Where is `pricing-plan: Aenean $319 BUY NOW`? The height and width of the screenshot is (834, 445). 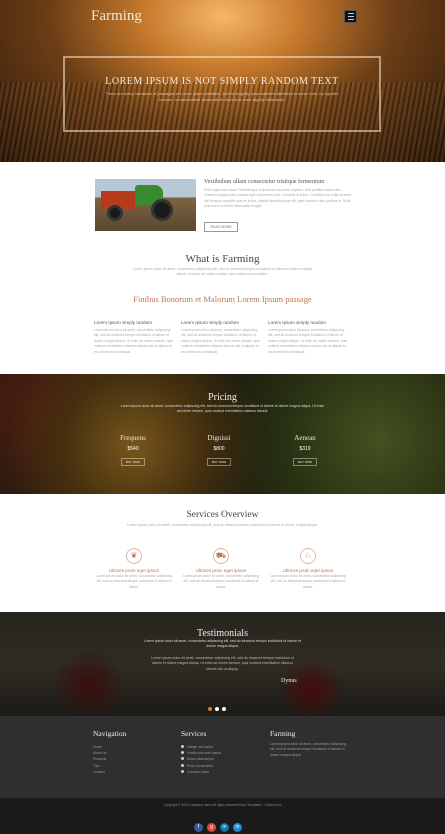 pricing-plan: Aenean $319 BUY NOW is located at coordinates (305, 450).